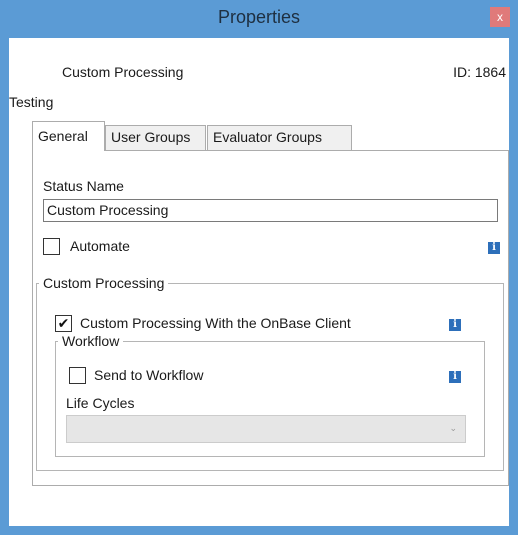  I want to click on onbase-client-label: Custom Processing With the OnBase Client, so click(215, 323).